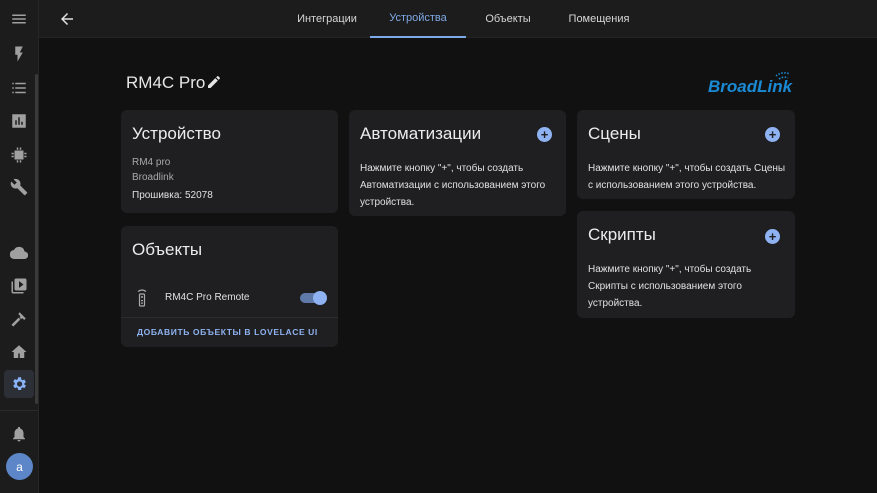 The width and height of the screenshot is (877, 493). Describe the element at coordinates (19, 410) in the screenshot. I see `sidebar-divider` at that location.